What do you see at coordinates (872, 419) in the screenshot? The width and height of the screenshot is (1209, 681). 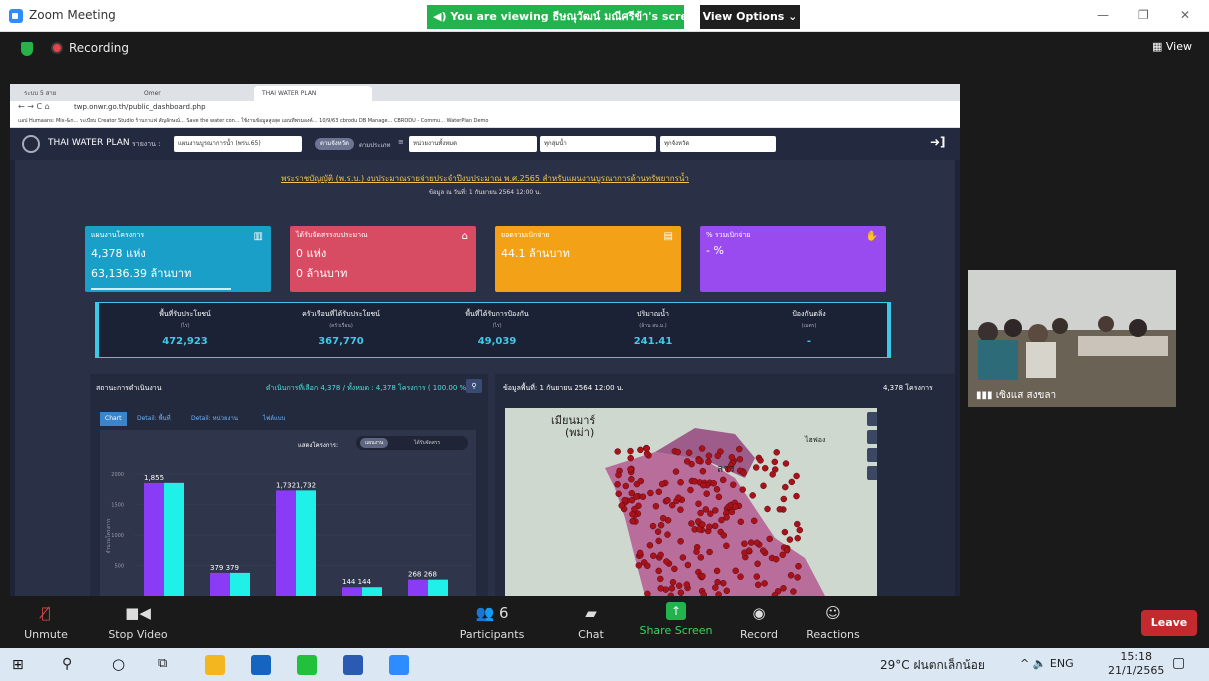 I see `fullscreen-icon` at bounding box center [872, 419].